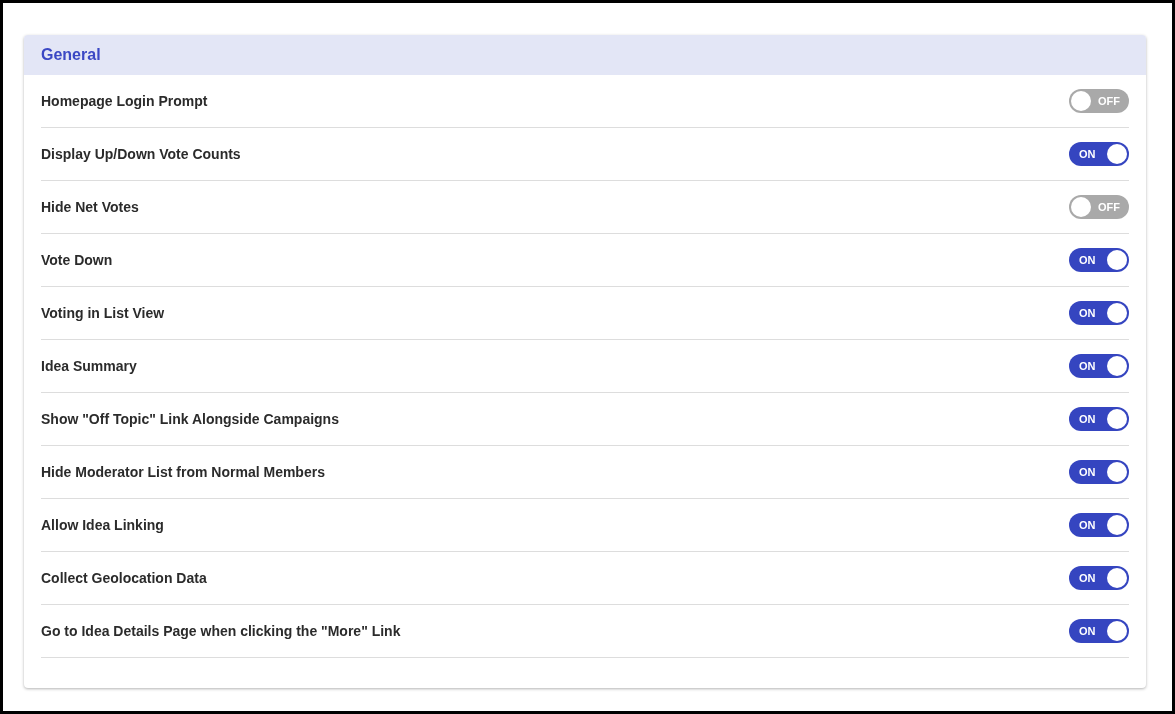  I want to click on setting-label: Hide Net Votes, so click(90, 207).